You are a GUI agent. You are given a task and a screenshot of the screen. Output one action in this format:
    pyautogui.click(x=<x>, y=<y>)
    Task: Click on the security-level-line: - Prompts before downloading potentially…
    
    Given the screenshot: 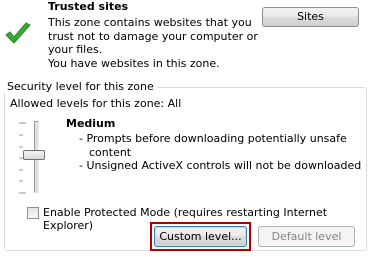 What is the action you would take?
    pyautogui.click(x=213, y=138)
    